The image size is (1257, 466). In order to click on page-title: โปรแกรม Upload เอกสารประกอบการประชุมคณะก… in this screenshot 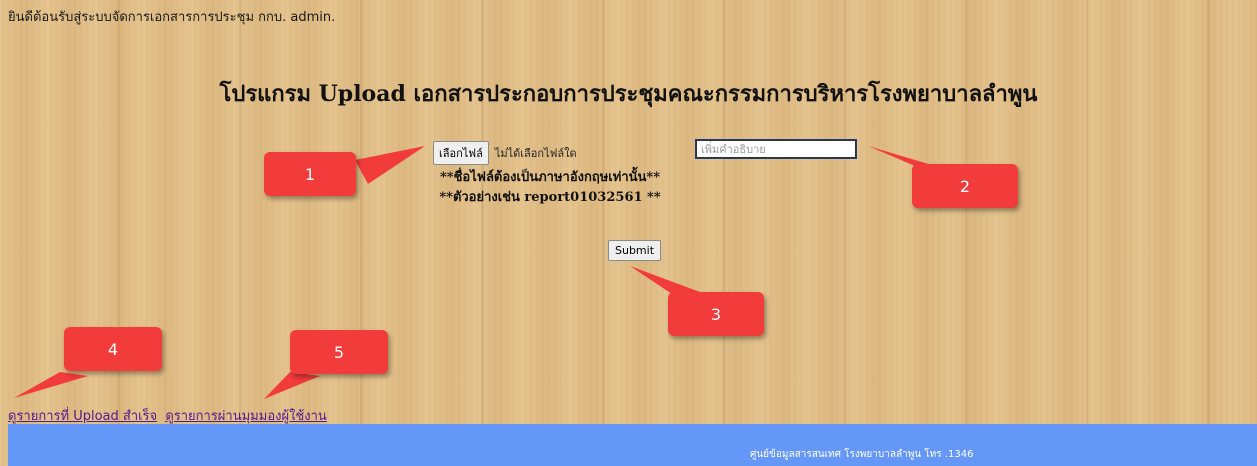, I will do `click(628, 94)`.